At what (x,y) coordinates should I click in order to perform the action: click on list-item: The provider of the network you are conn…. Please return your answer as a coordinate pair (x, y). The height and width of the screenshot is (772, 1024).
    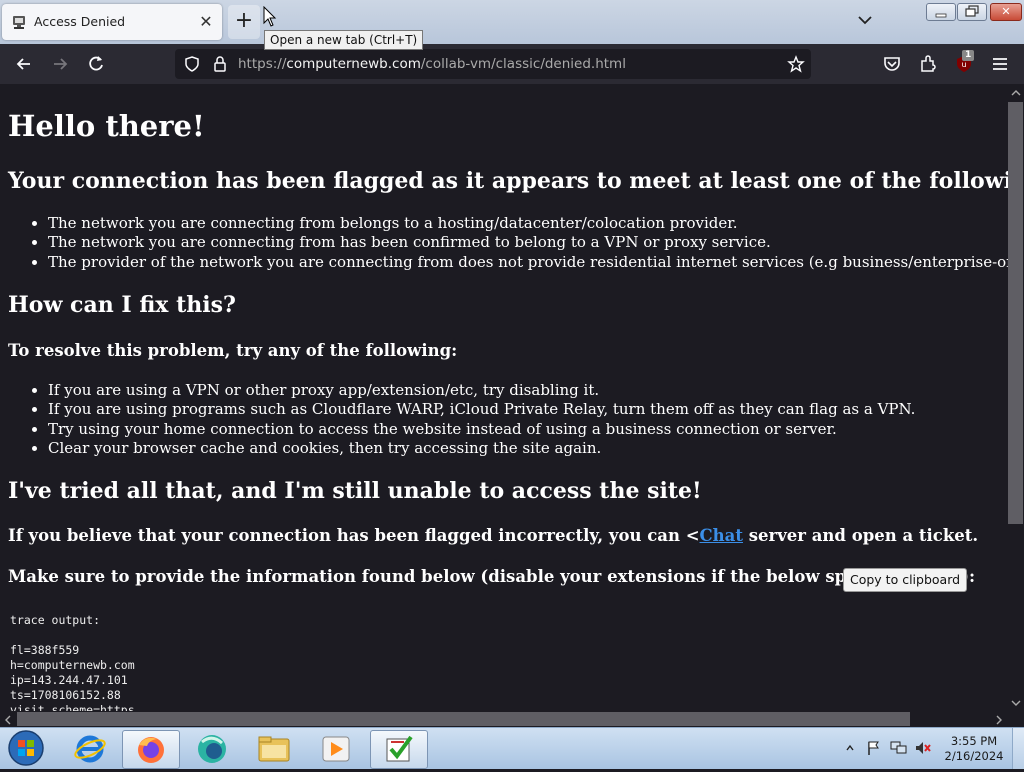
    Looking at the image, I should click on (528, 262).